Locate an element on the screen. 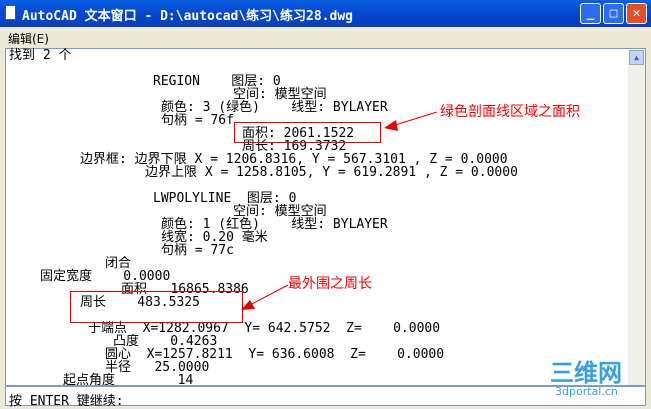 This screenshot has width=651, height=409. perimeter-annotation: 最外围之周长 is located at coordinates (330, 284).